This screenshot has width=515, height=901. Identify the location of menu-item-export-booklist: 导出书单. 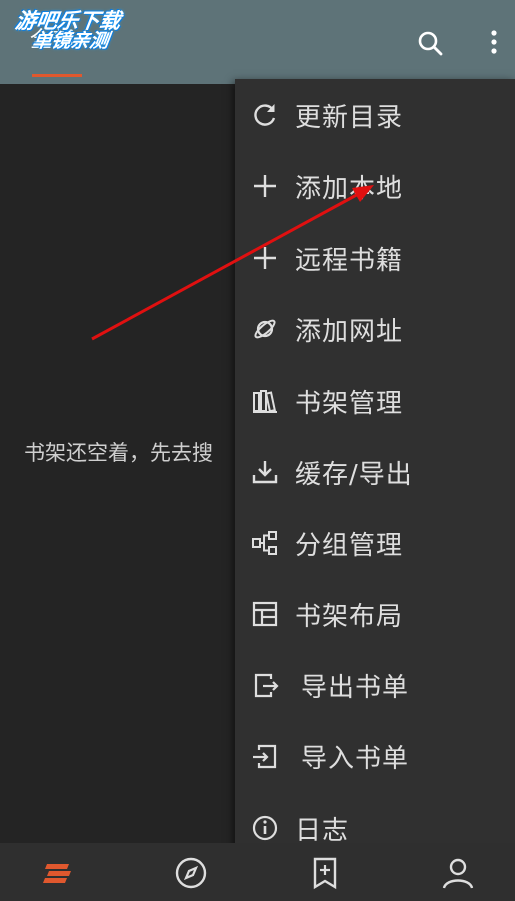
(375, 685).